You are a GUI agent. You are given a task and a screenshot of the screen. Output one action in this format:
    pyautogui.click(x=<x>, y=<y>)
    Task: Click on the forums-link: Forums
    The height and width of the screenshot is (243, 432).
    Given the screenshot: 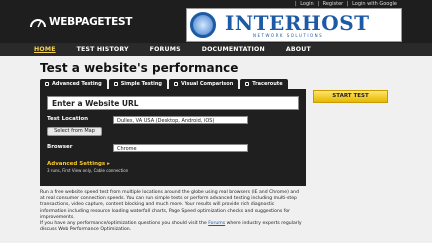 What is the action you would take?
    pyautogui.click(x=216, y=223)
    